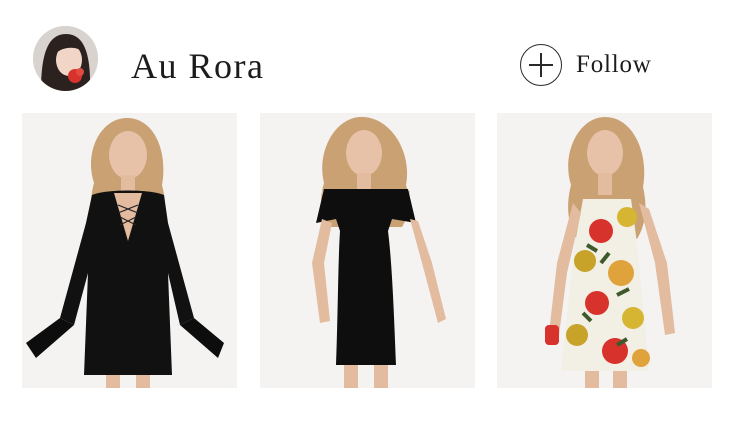  I want to click on avatar, so click(65, 58).